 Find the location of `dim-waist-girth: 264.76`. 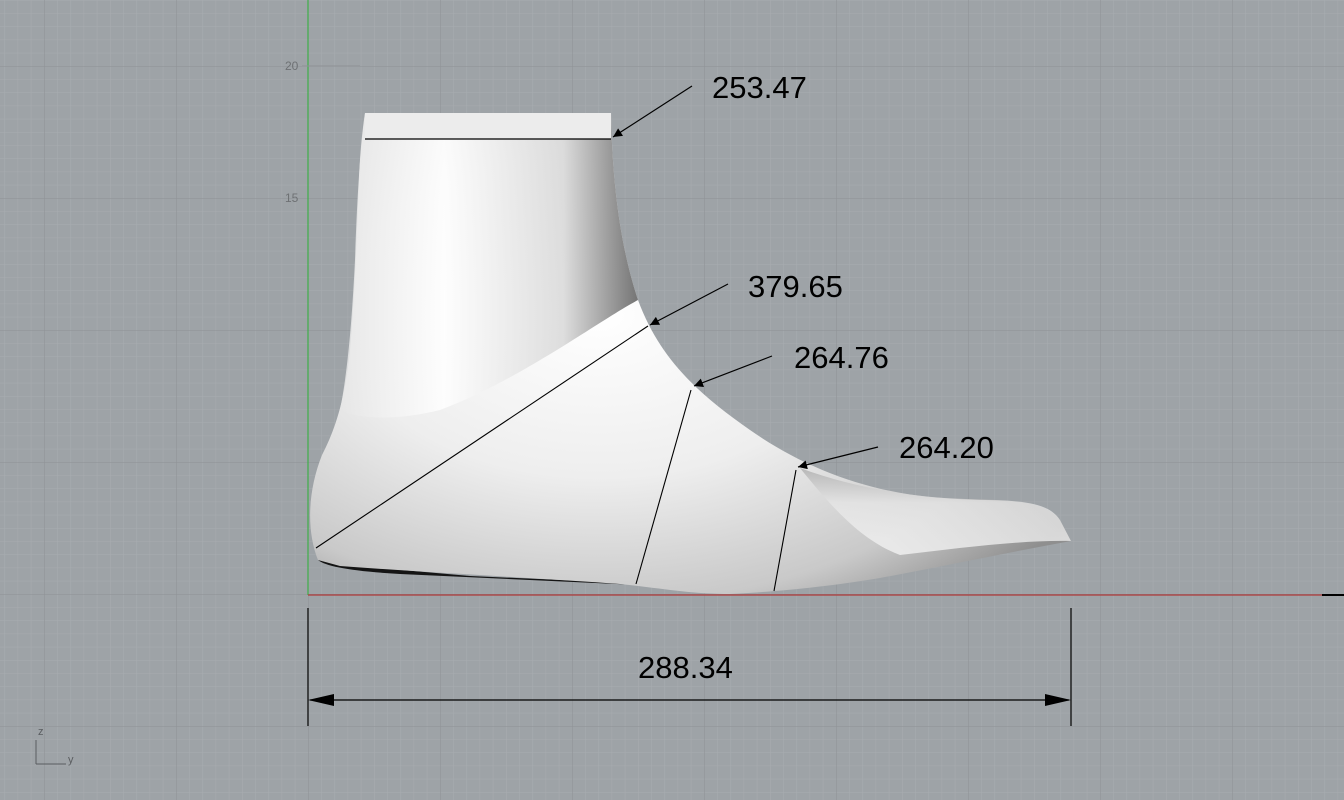

dim-waist-girth: 264.76 is located at coordinates (841, 357).